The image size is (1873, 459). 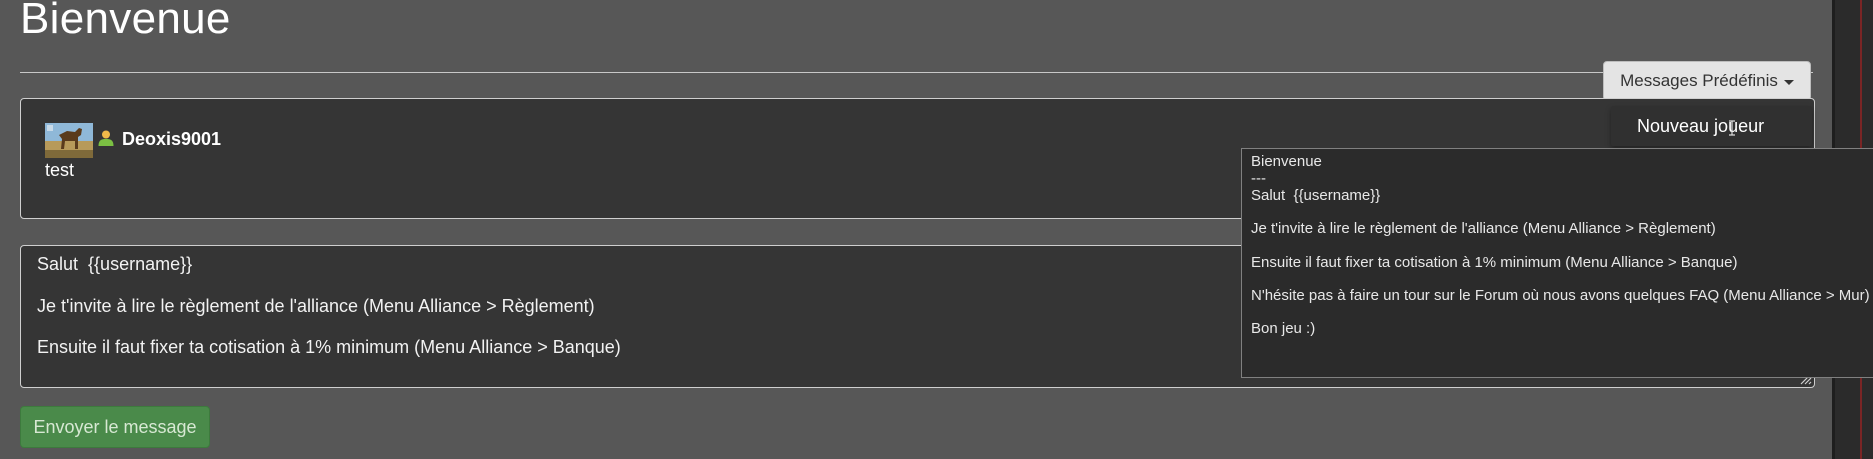 I want to click on tooltip-line: ---, so click(x=1258, y=178).